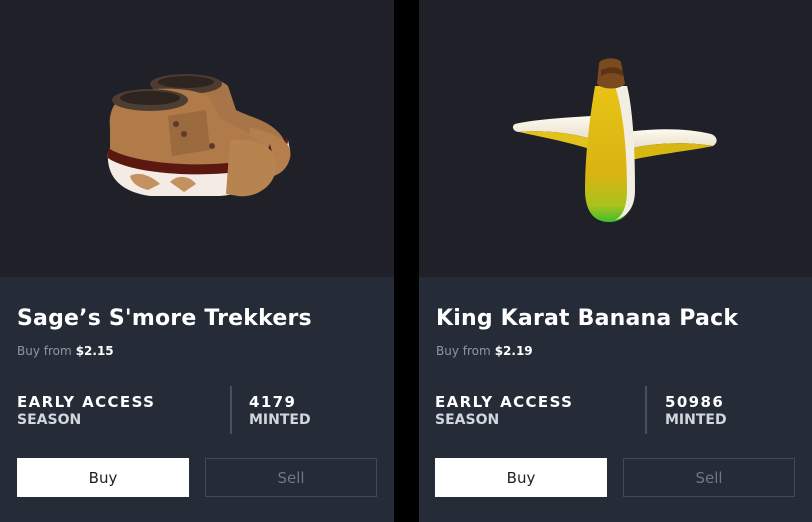 The image size is (812, 522). I want to click on banana-pack-image, so click(614, 140).